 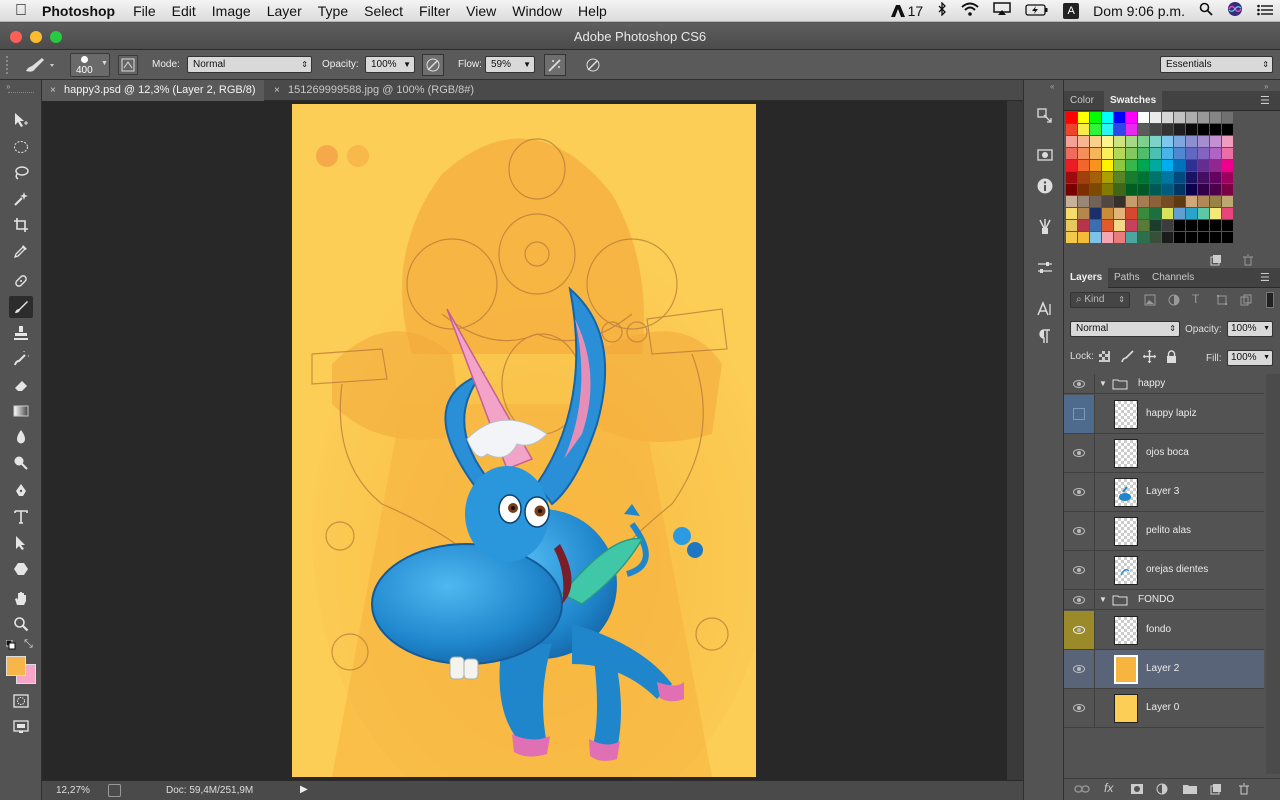 I want to click on brush-preset-picker: 400 ▼, so click(x=90, y=65).